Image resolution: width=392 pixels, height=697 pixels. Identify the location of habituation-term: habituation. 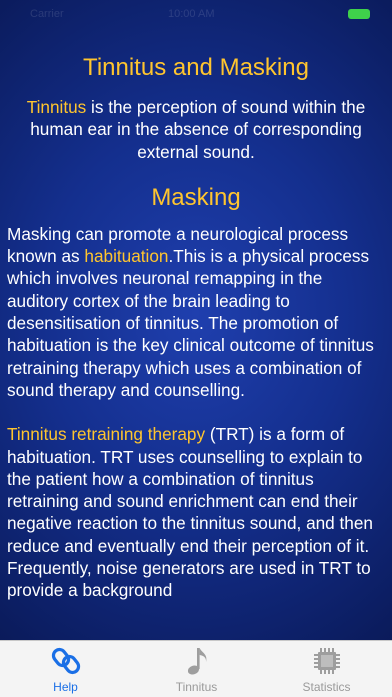
(126, 256).